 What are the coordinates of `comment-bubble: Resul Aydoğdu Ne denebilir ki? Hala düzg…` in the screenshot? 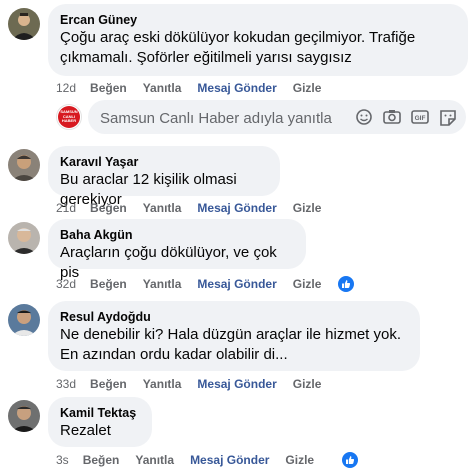 It's located at (234, 336).